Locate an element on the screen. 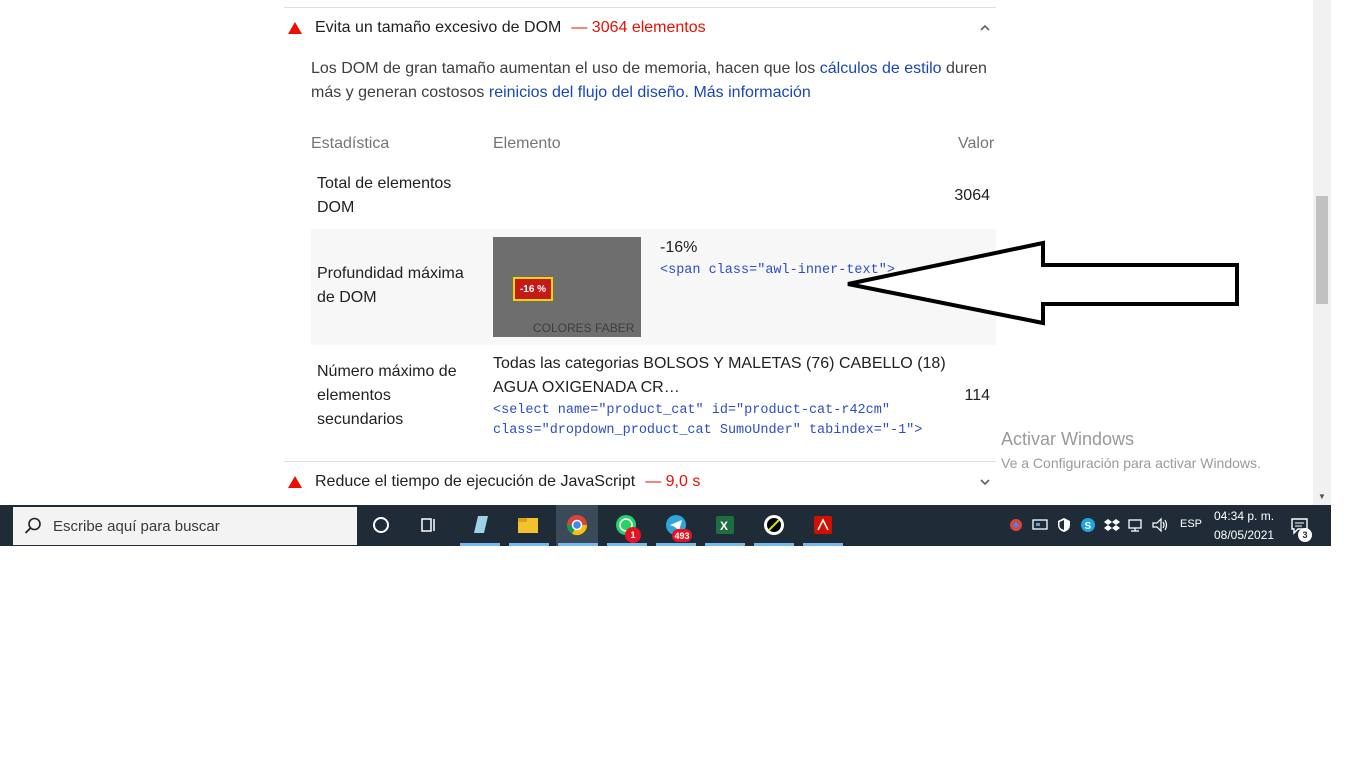 The image size is (1366, 768). taskbar-search: Escribe aquí para buscar is located at coordinates (185, 526).